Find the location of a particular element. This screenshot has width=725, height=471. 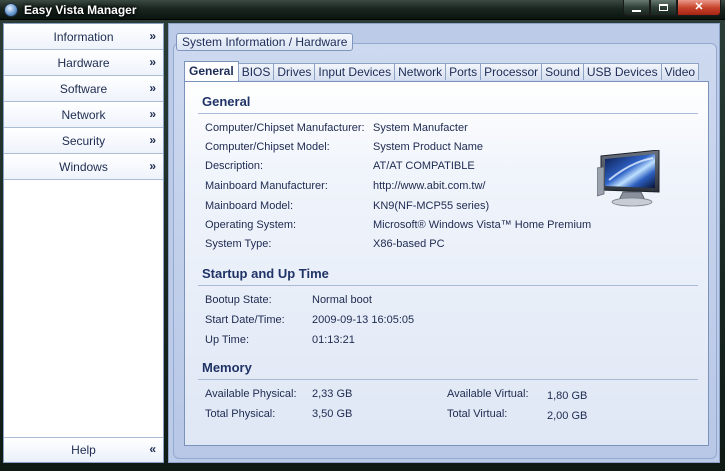

window-title: Easy Vista Manager is located at coordinates (80, 10).